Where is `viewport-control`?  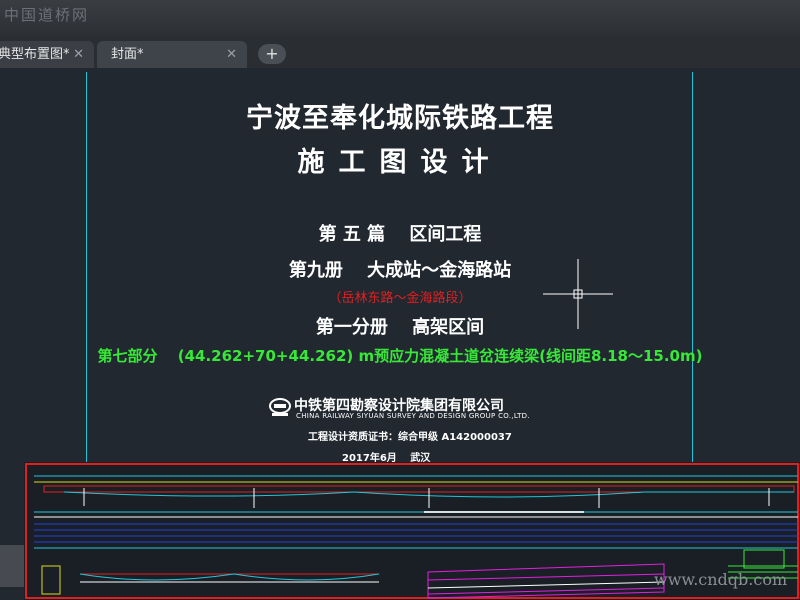 viewport-control is located at coordinates (12, 566).